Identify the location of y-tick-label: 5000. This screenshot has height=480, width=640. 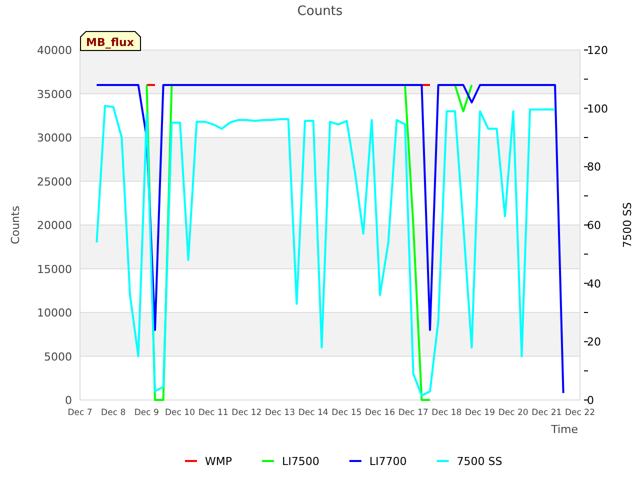
(58, 357).